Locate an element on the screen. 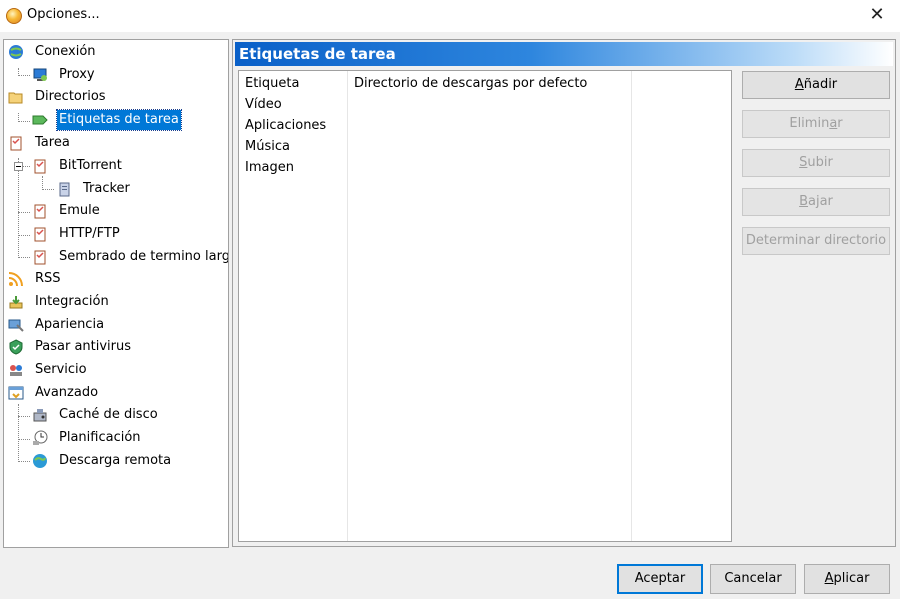  app-logo-icon is located at coordinates (14, 16).